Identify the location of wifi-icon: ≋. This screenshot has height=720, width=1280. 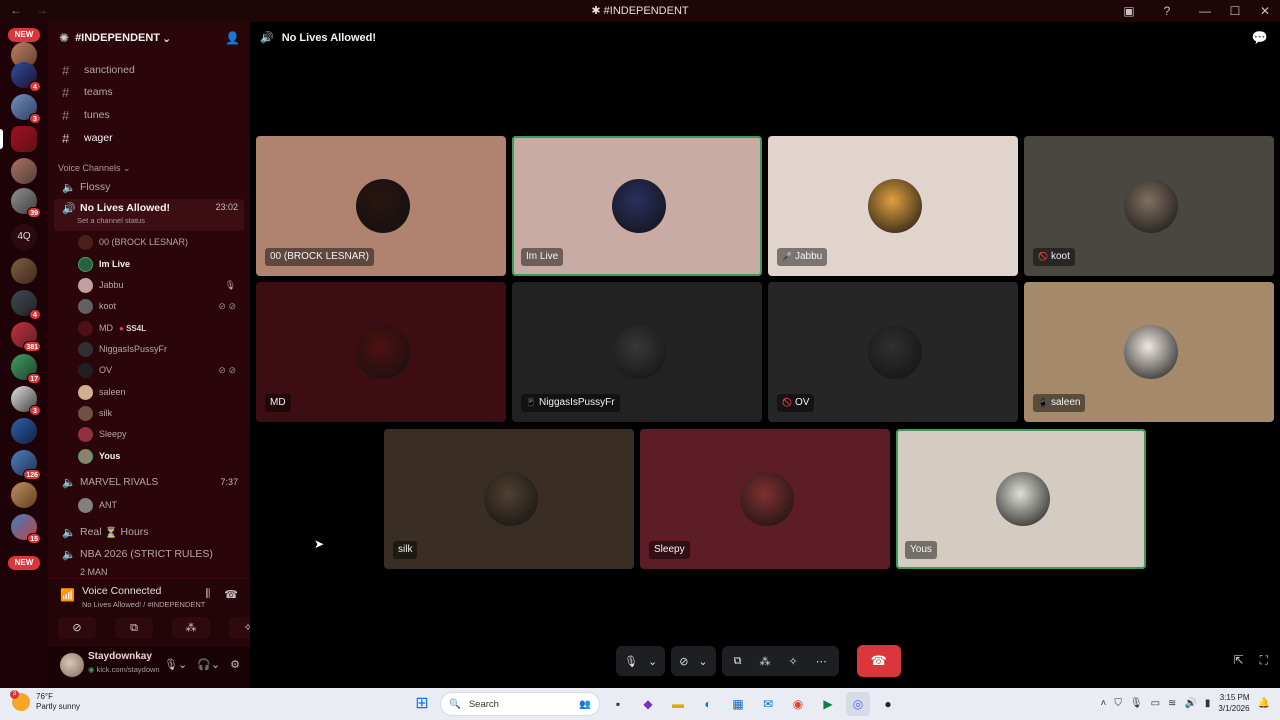
(1172, 703).